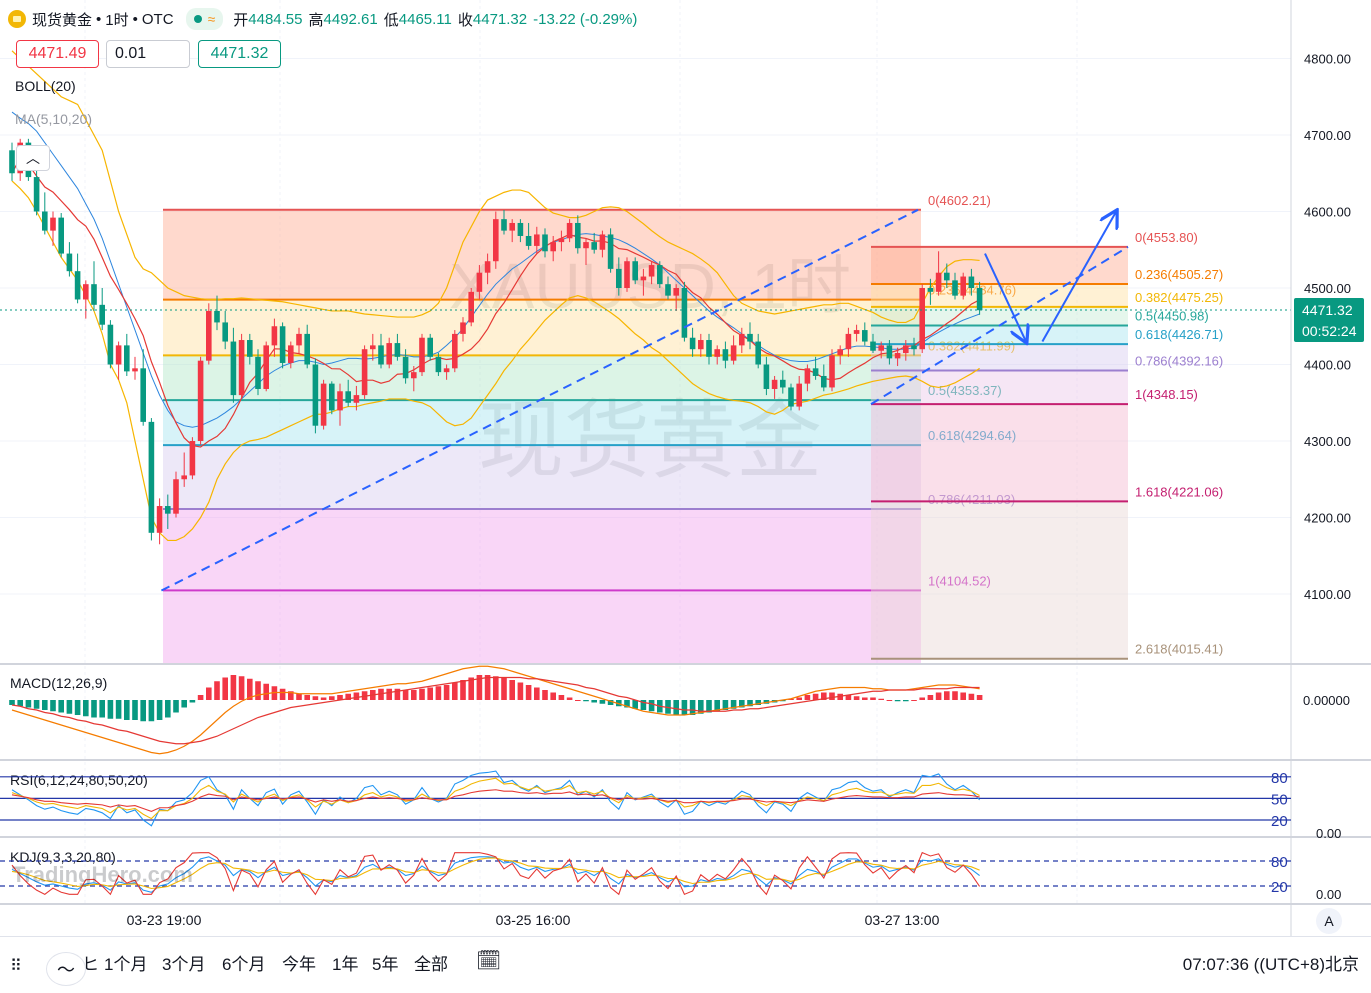 Image resolution: width=1371 pixels, height=993 pixels. Describe the element at coordinates (53, 119) in the screenshot. I see `ma-indicator-label: MA(5,10,20)` at that location.